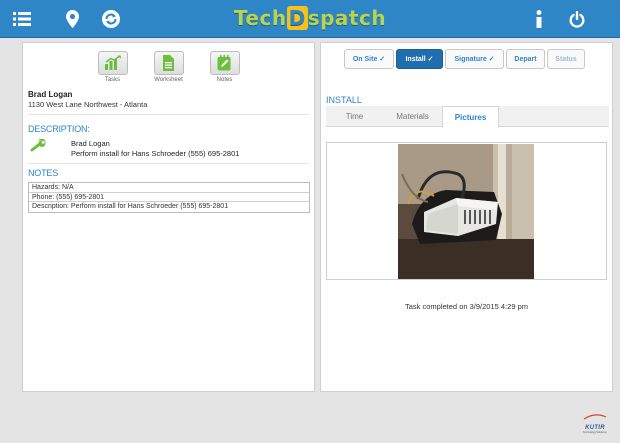 The width and height of the screenshot is (620, 443). I want to click on depart-button: Depart, so click(525, 59).